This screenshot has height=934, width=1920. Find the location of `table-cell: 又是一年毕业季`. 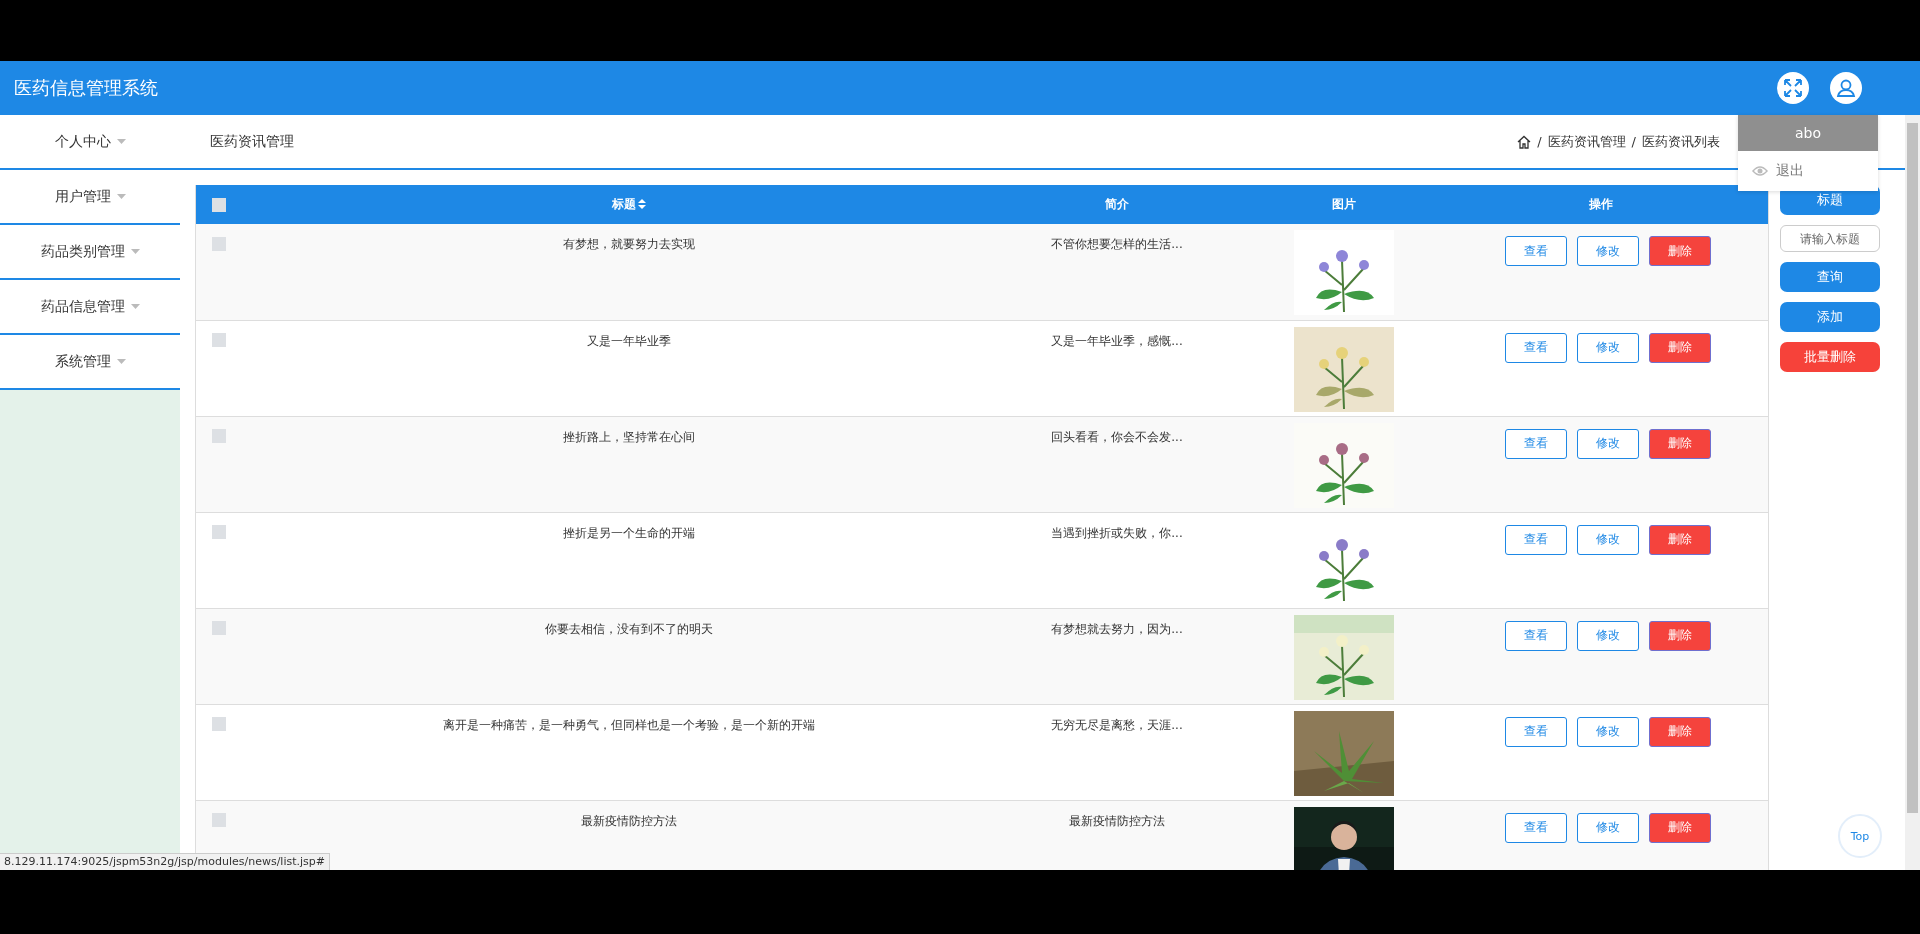

table-cell: 又是一年毕业季 is located at coordinates (629, 340).